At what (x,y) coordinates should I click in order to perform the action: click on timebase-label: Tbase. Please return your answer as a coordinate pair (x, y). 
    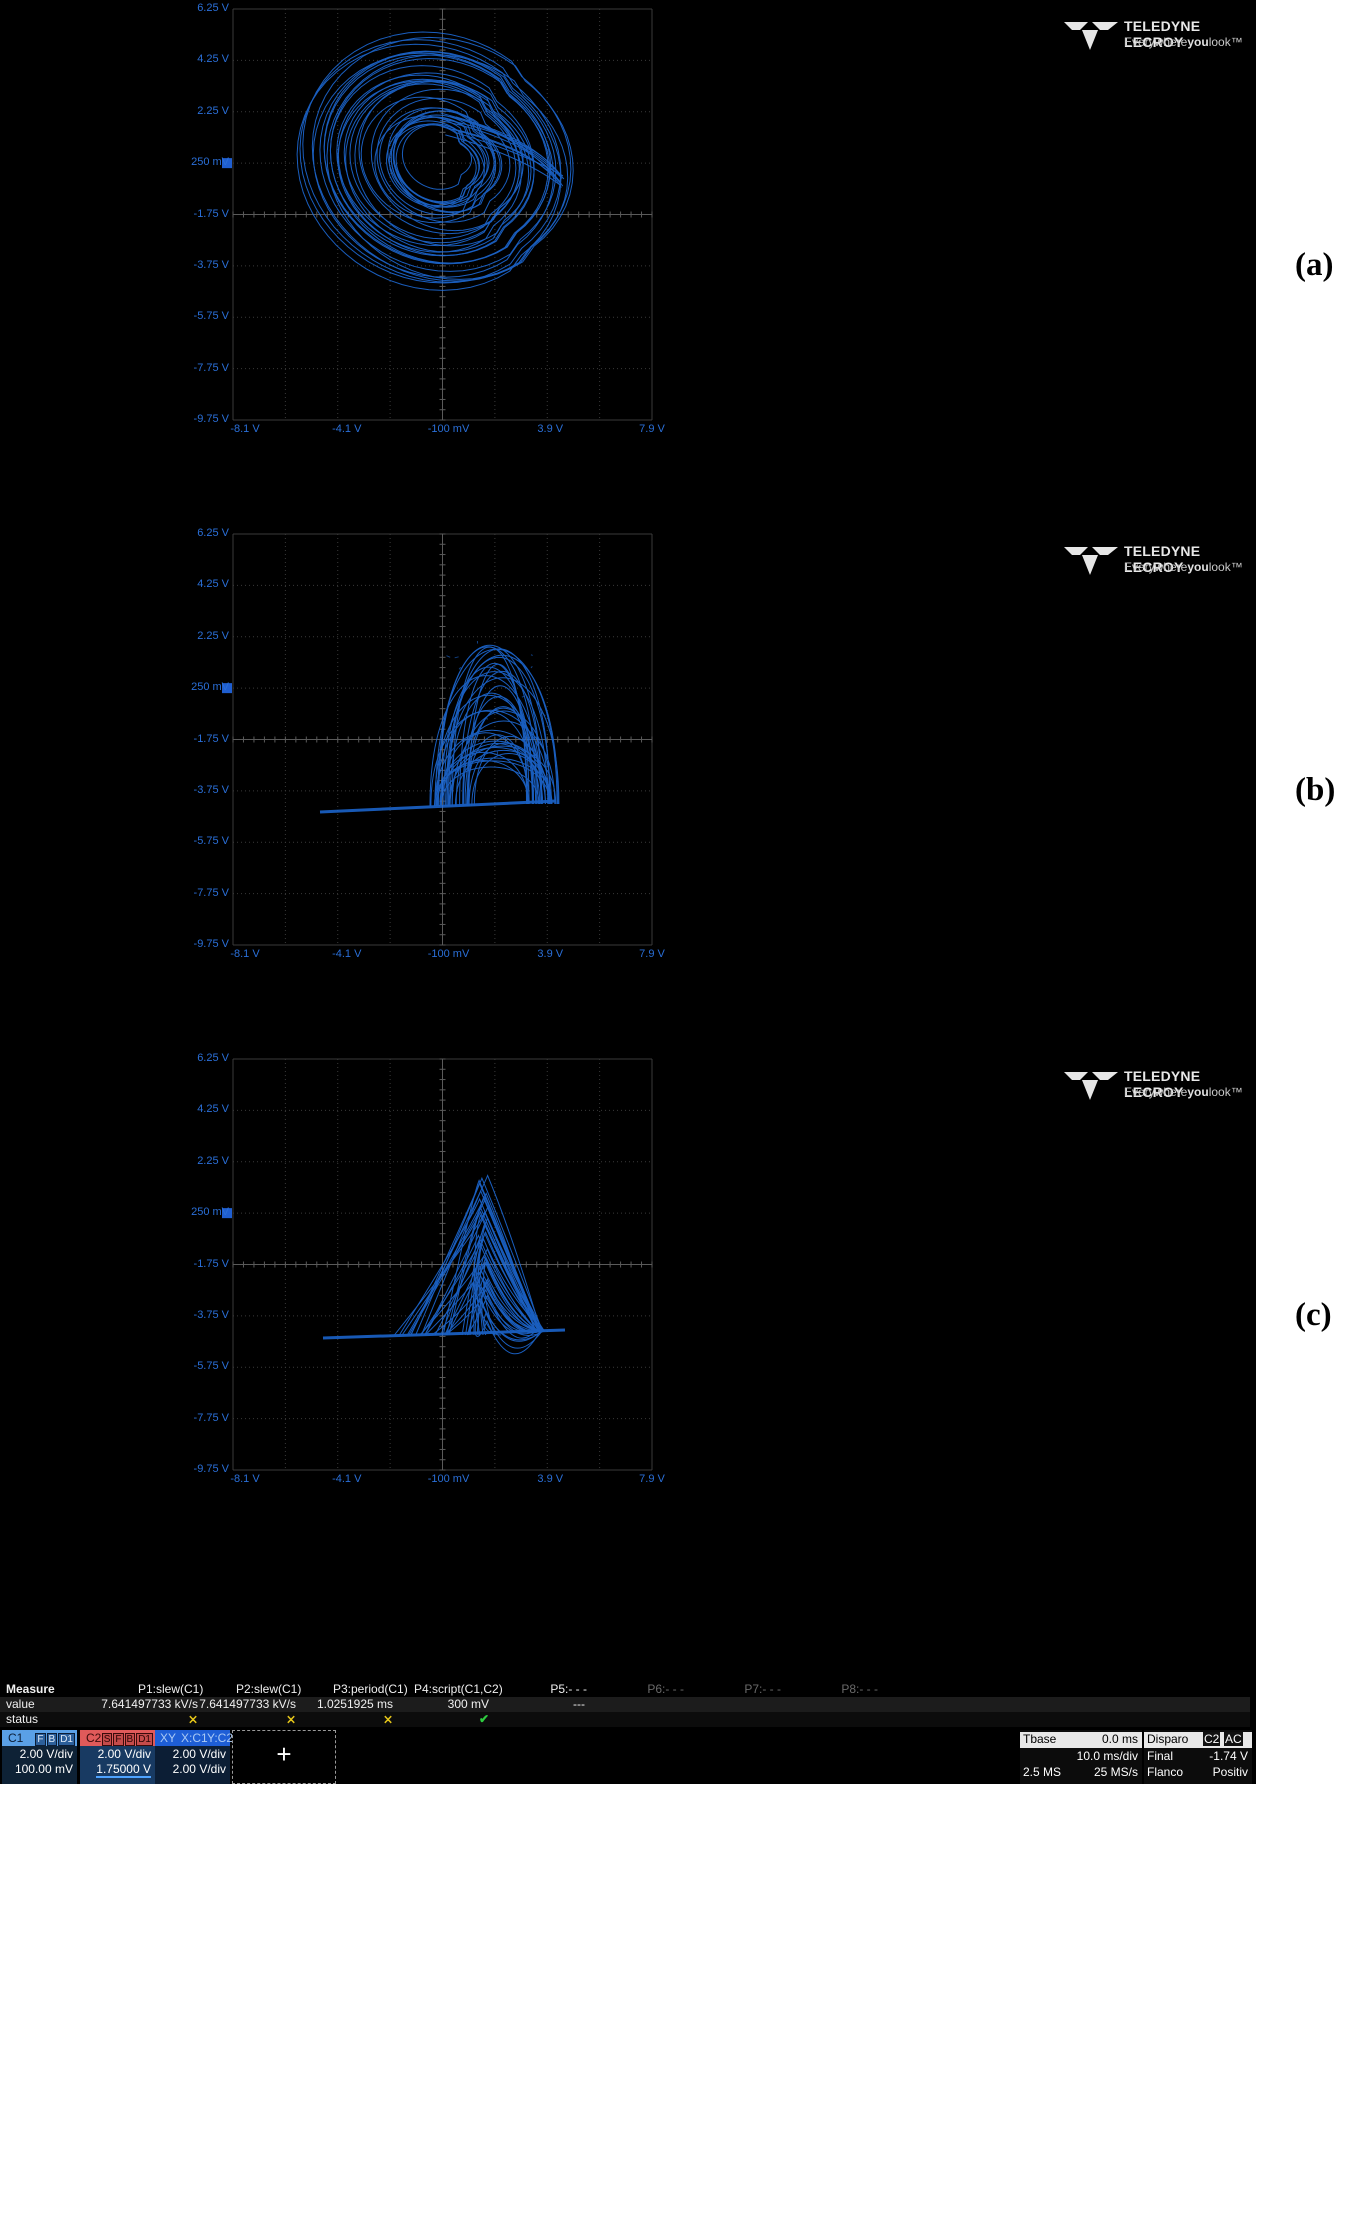
    Looking at the image, I should click on (1040, 1739).